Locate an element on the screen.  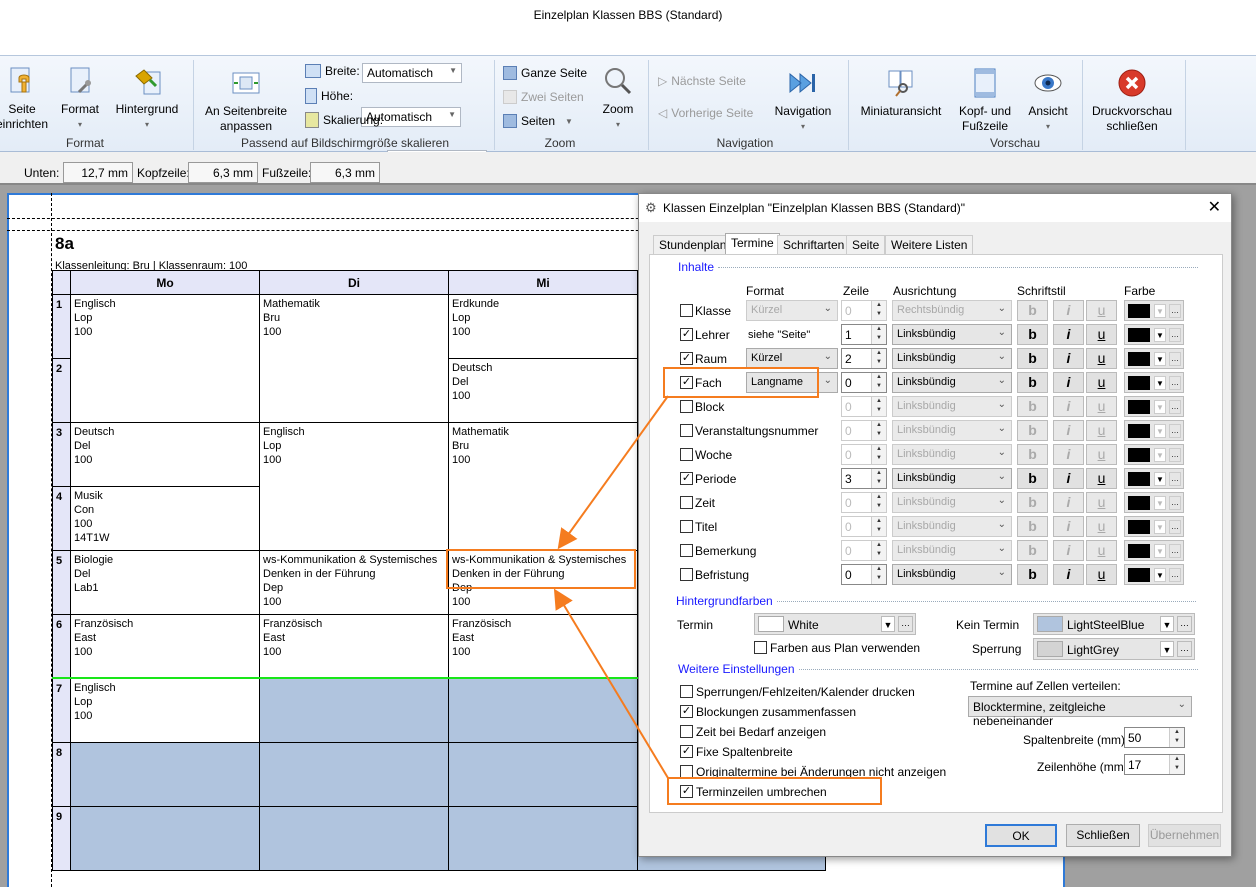
arrow-fach-to-cell is located at coordinates (613, 472).